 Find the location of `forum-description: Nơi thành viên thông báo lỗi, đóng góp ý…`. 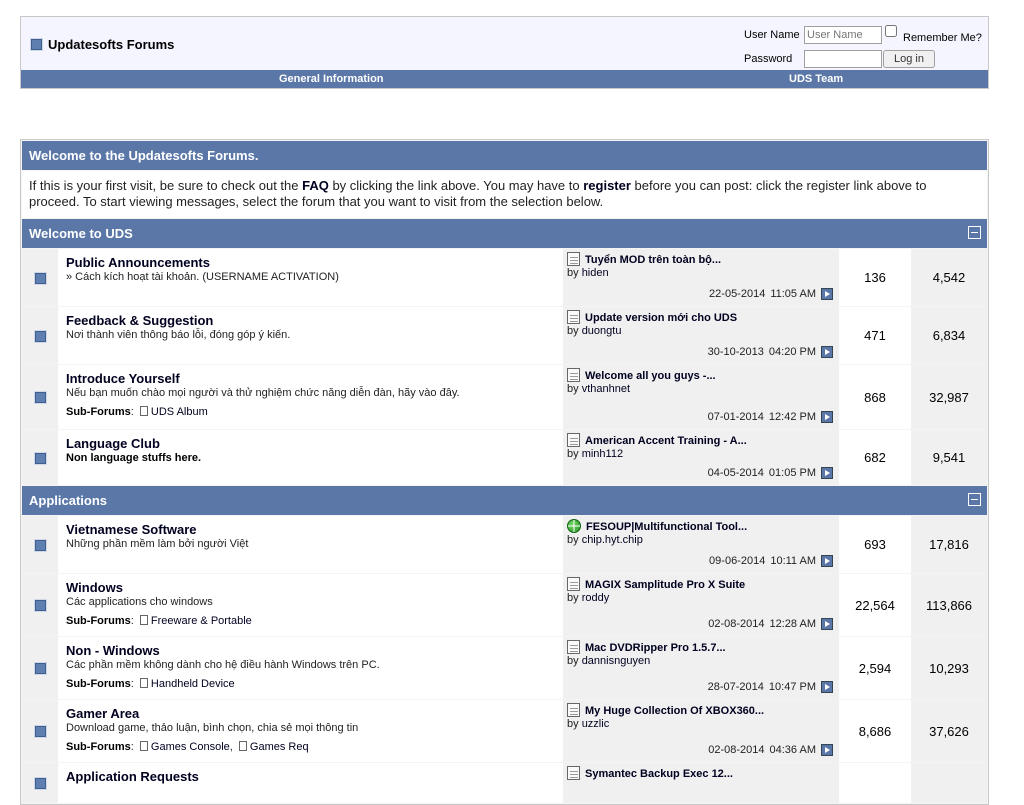

forum-description: Nơi thành viên thông báo lỗi, đóng góp ý… is located at coordinates (178, 335).